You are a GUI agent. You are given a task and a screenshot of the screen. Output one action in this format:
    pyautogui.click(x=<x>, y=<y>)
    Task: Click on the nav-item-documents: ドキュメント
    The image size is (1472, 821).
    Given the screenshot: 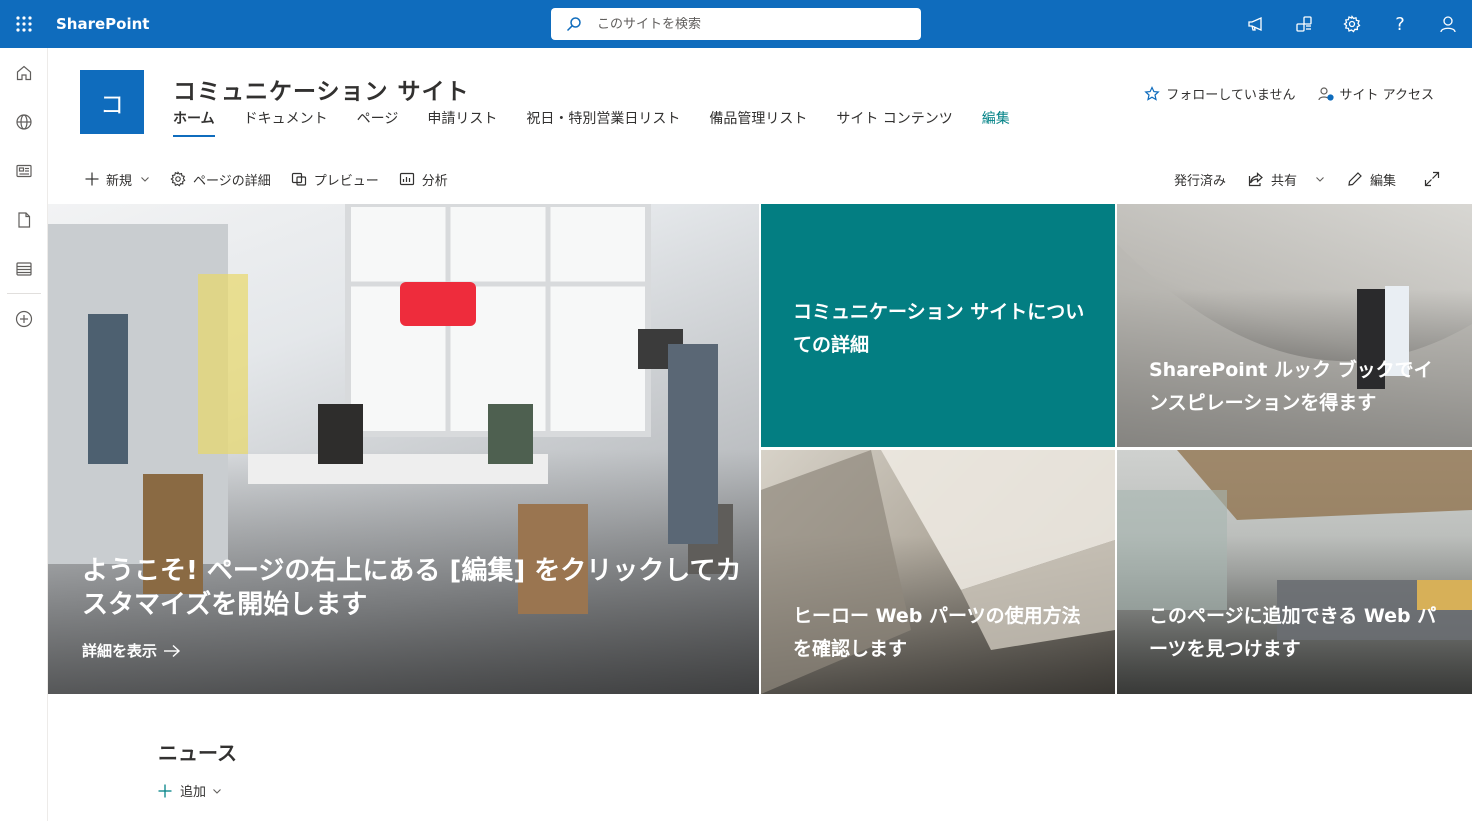 What is the action you would take?
    pyautogui.click(x=286, y=122)
    